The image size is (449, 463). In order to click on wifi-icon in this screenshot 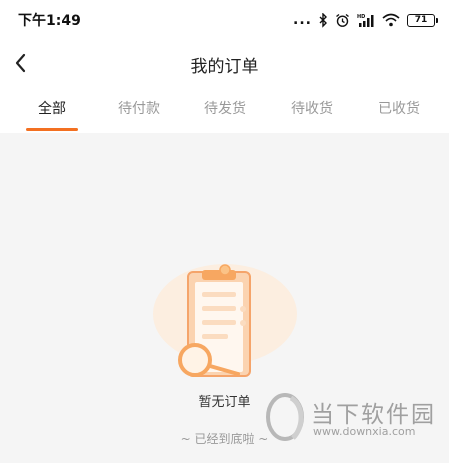, I will do `click(391, 20)`.